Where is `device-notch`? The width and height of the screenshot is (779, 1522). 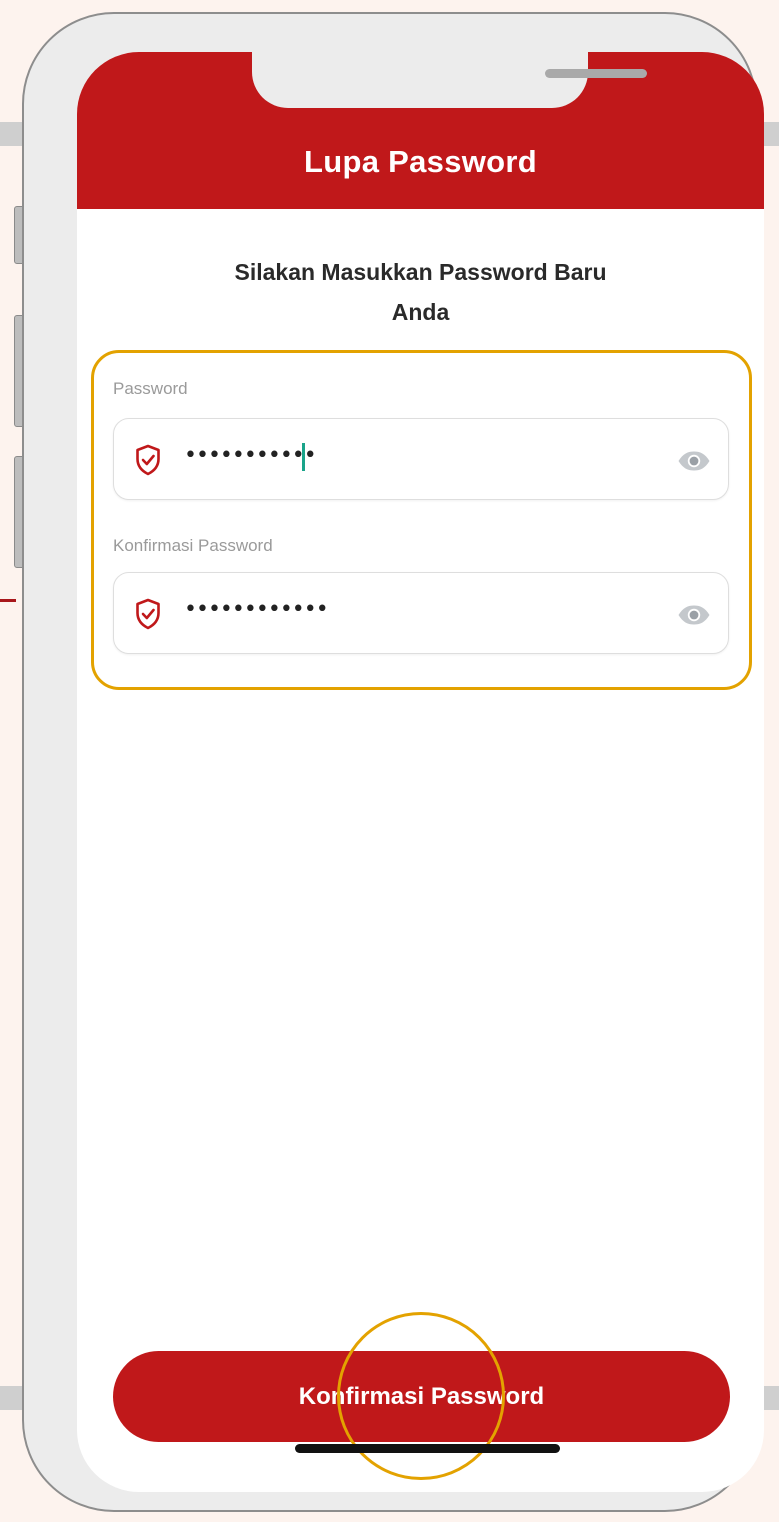 device-notch is located at coordinates (449, 80).